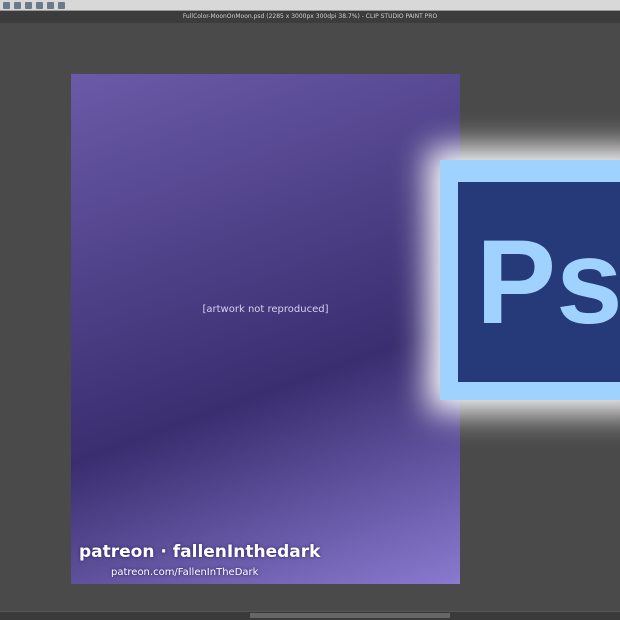  What do you see at coordinates (350, 615) in the screenshot?
I see `scrollbar-thumb` at bounding box center [350, 615].